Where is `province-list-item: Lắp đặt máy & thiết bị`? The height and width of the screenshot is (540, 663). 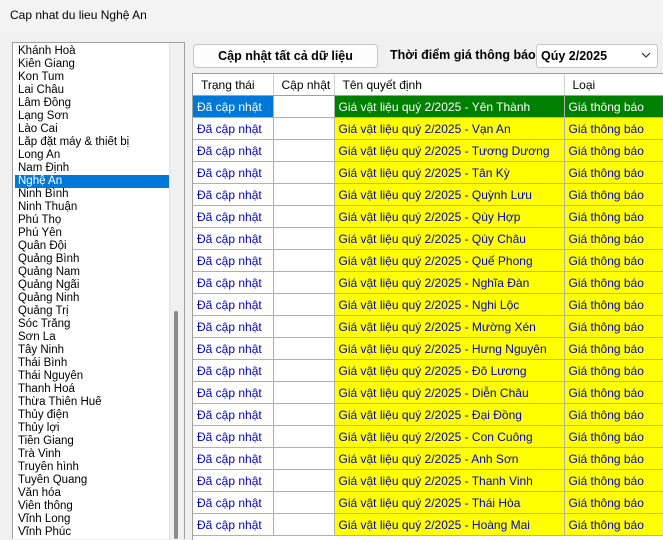 province-list-item: Lắp đặt máy & thiết bị is located at coordinates (92, 142).